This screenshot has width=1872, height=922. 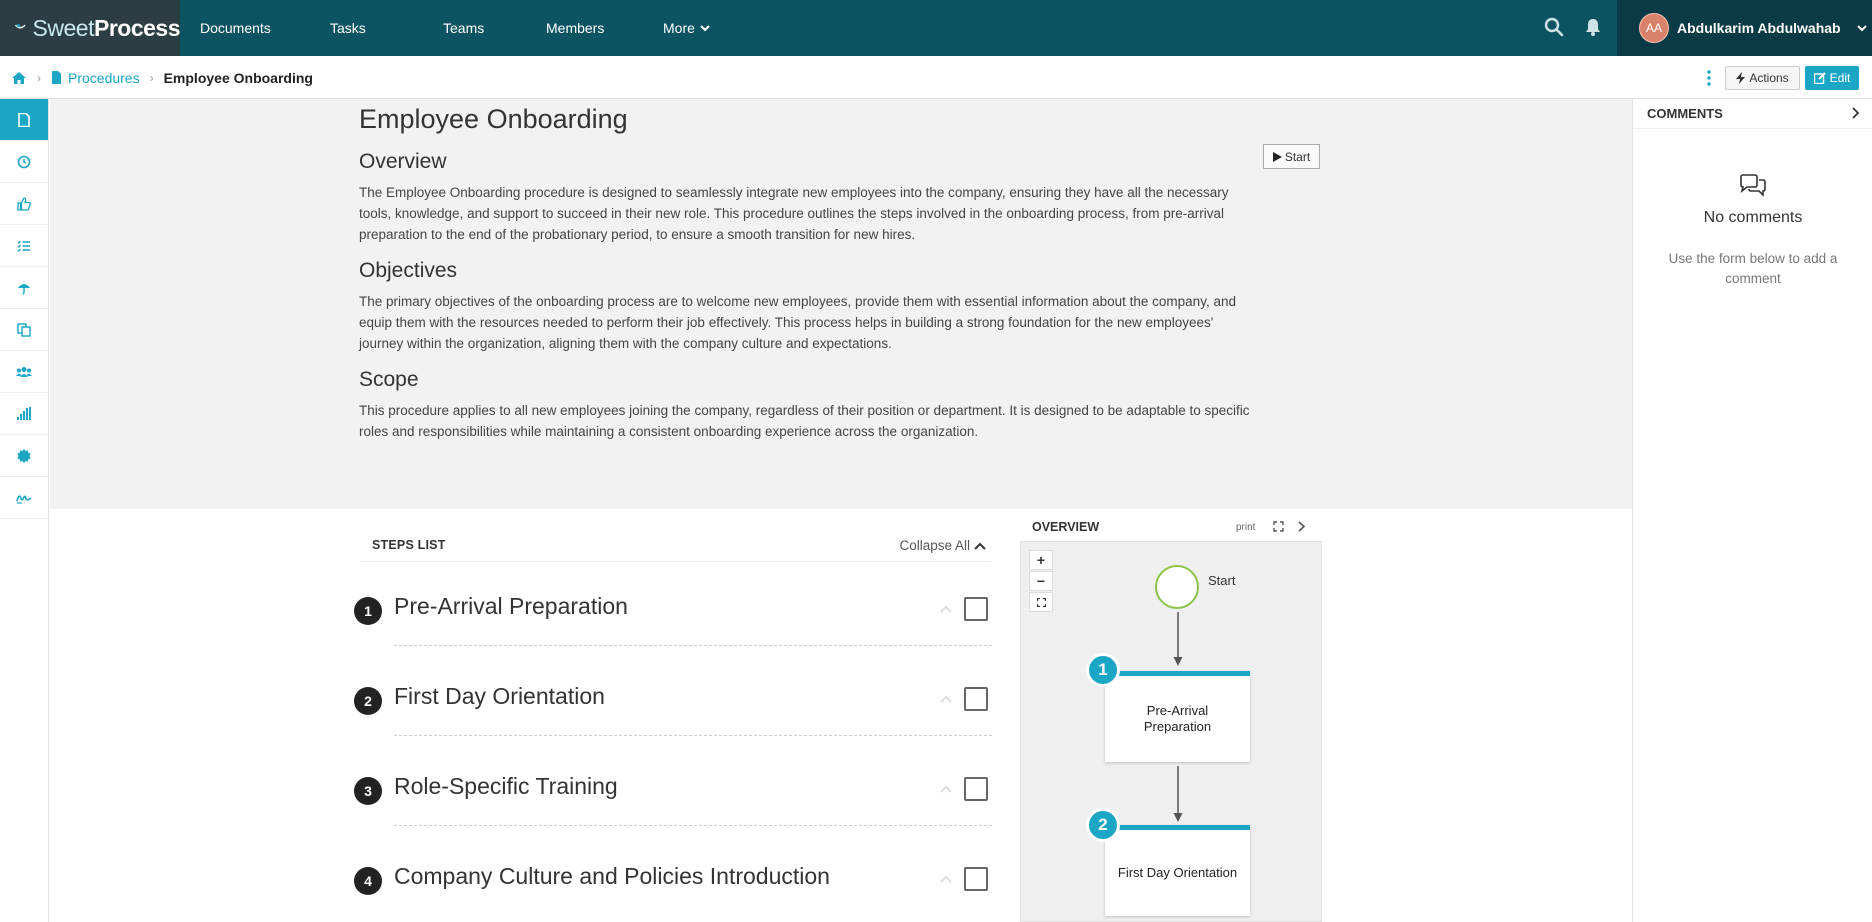 I want to click on thumbs-up-icon, so click(x=24, y=203).